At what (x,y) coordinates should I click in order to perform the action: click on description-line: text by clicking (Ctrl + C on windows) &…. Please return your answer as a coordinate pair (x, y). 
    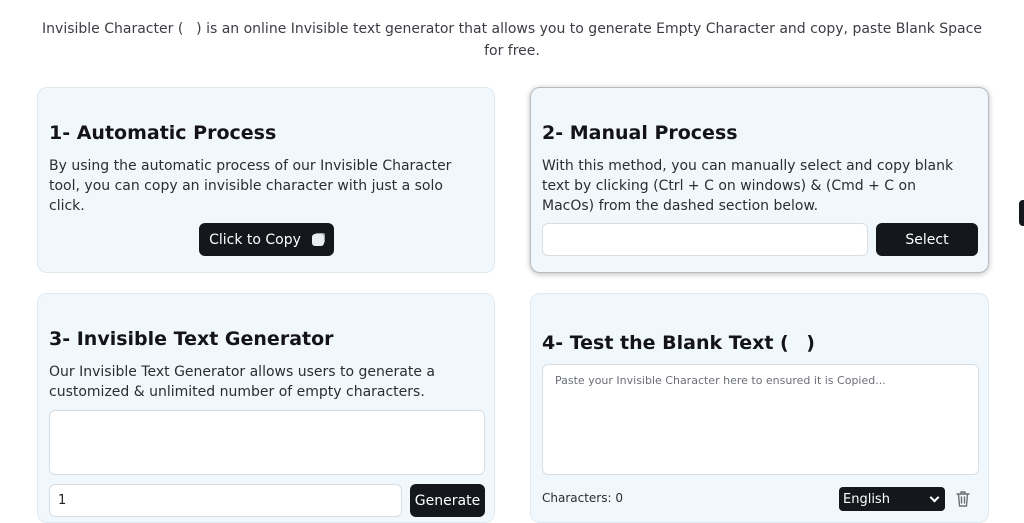
    Looking at the image, I should click on (729, 186).